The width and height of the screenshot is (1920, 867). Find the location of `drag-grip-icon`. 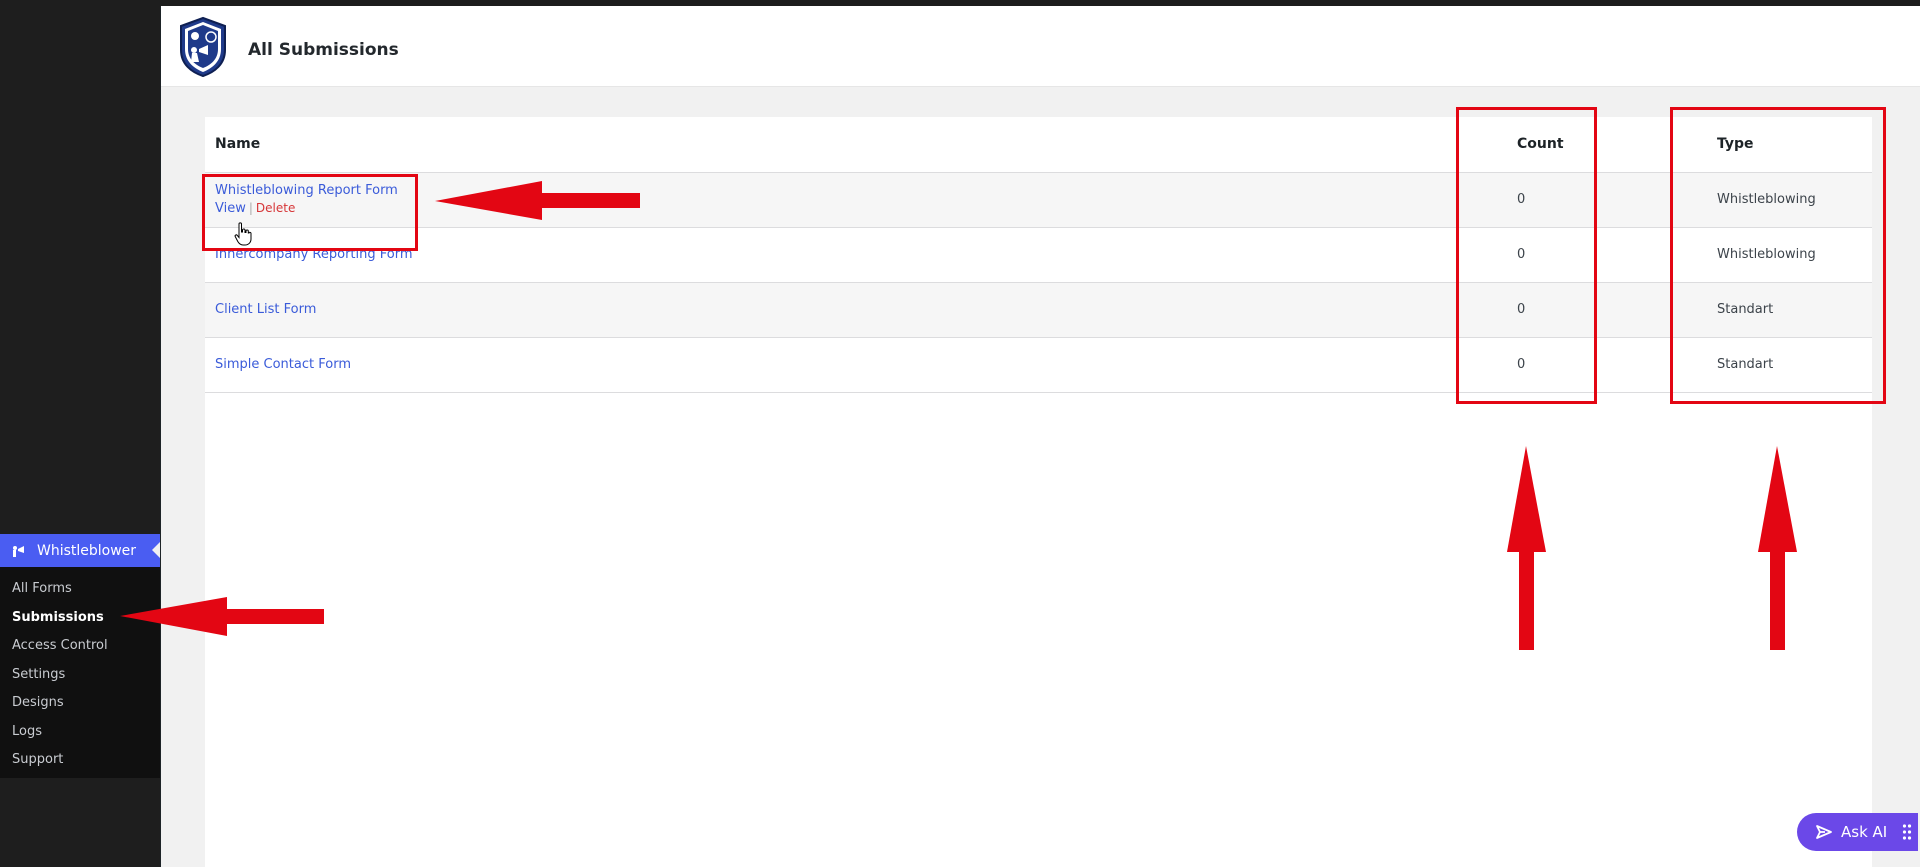

drag-grip-icon is located at coordinates (1907, 832).